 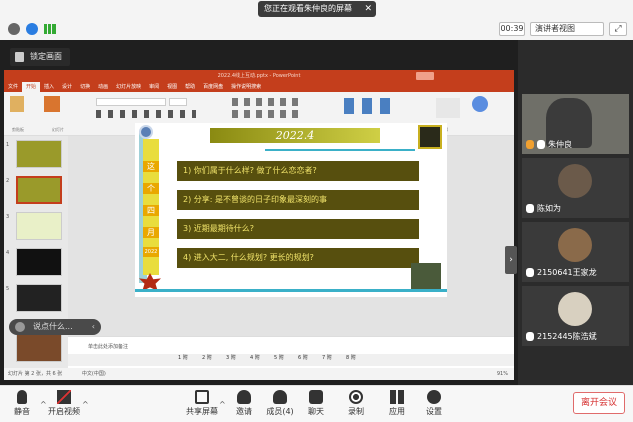 I want to click on slide-tab: 6 附, so click(x=310, y=357).